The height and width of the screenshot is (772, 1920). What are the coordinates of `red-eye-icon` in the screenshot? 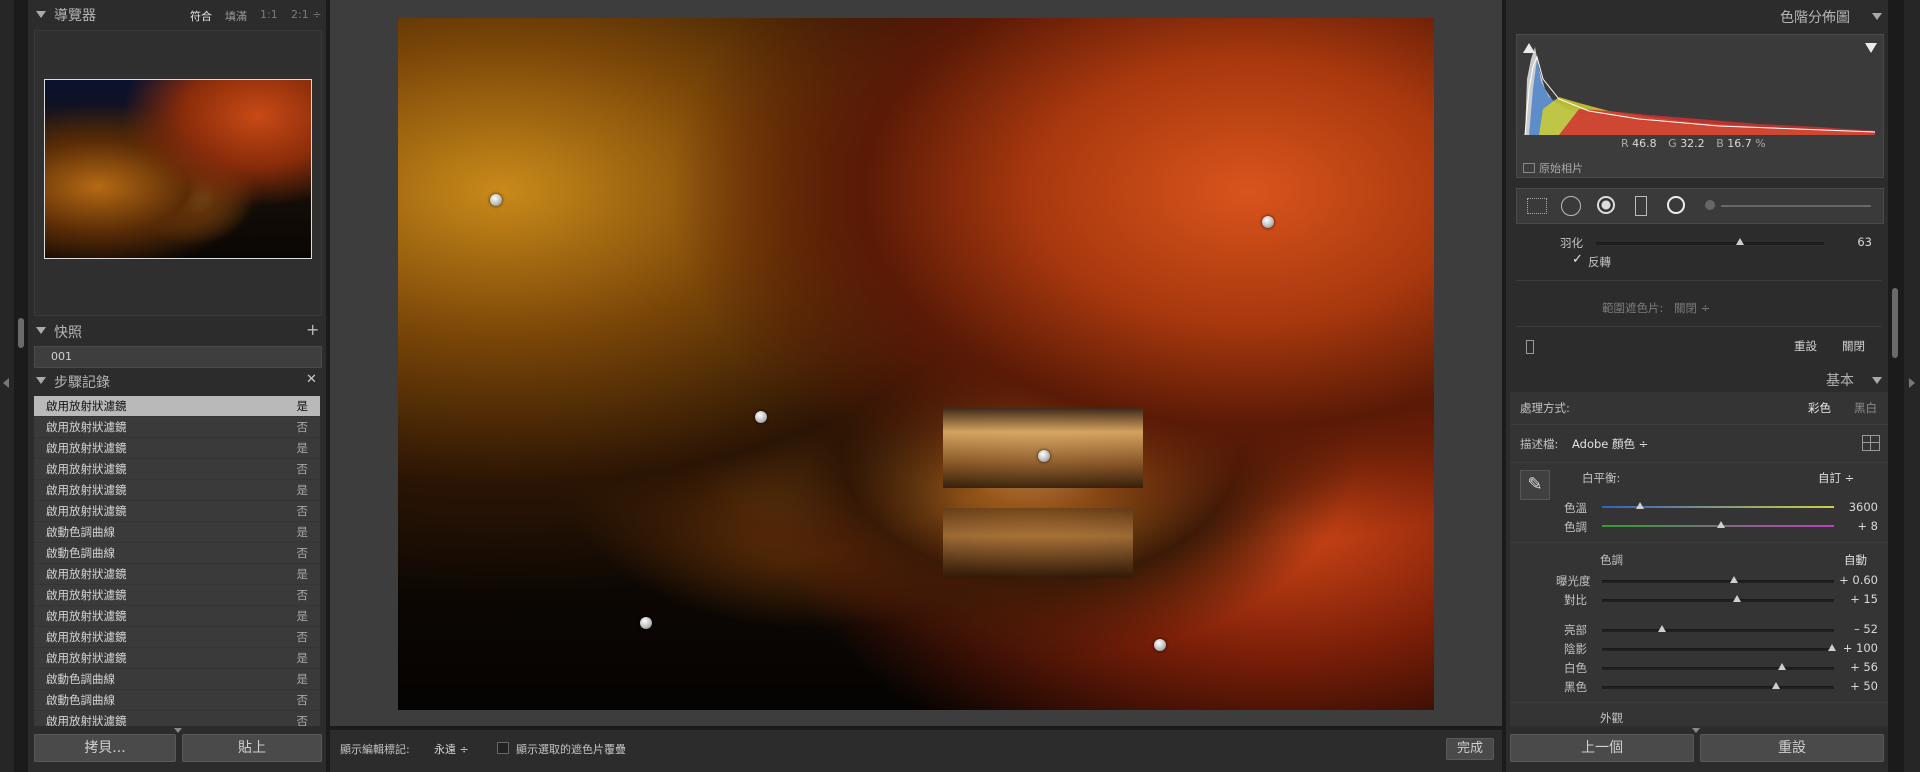 It's located at (1606, 205).